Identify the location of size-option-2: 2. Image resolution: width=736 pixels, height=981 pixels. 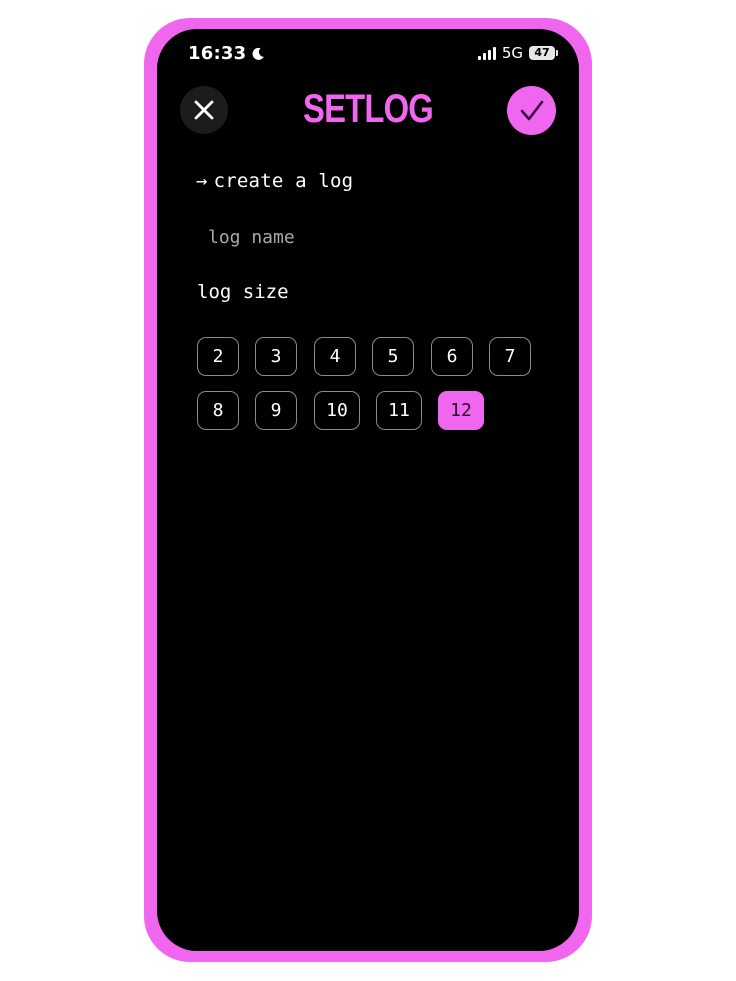
(218, 356).